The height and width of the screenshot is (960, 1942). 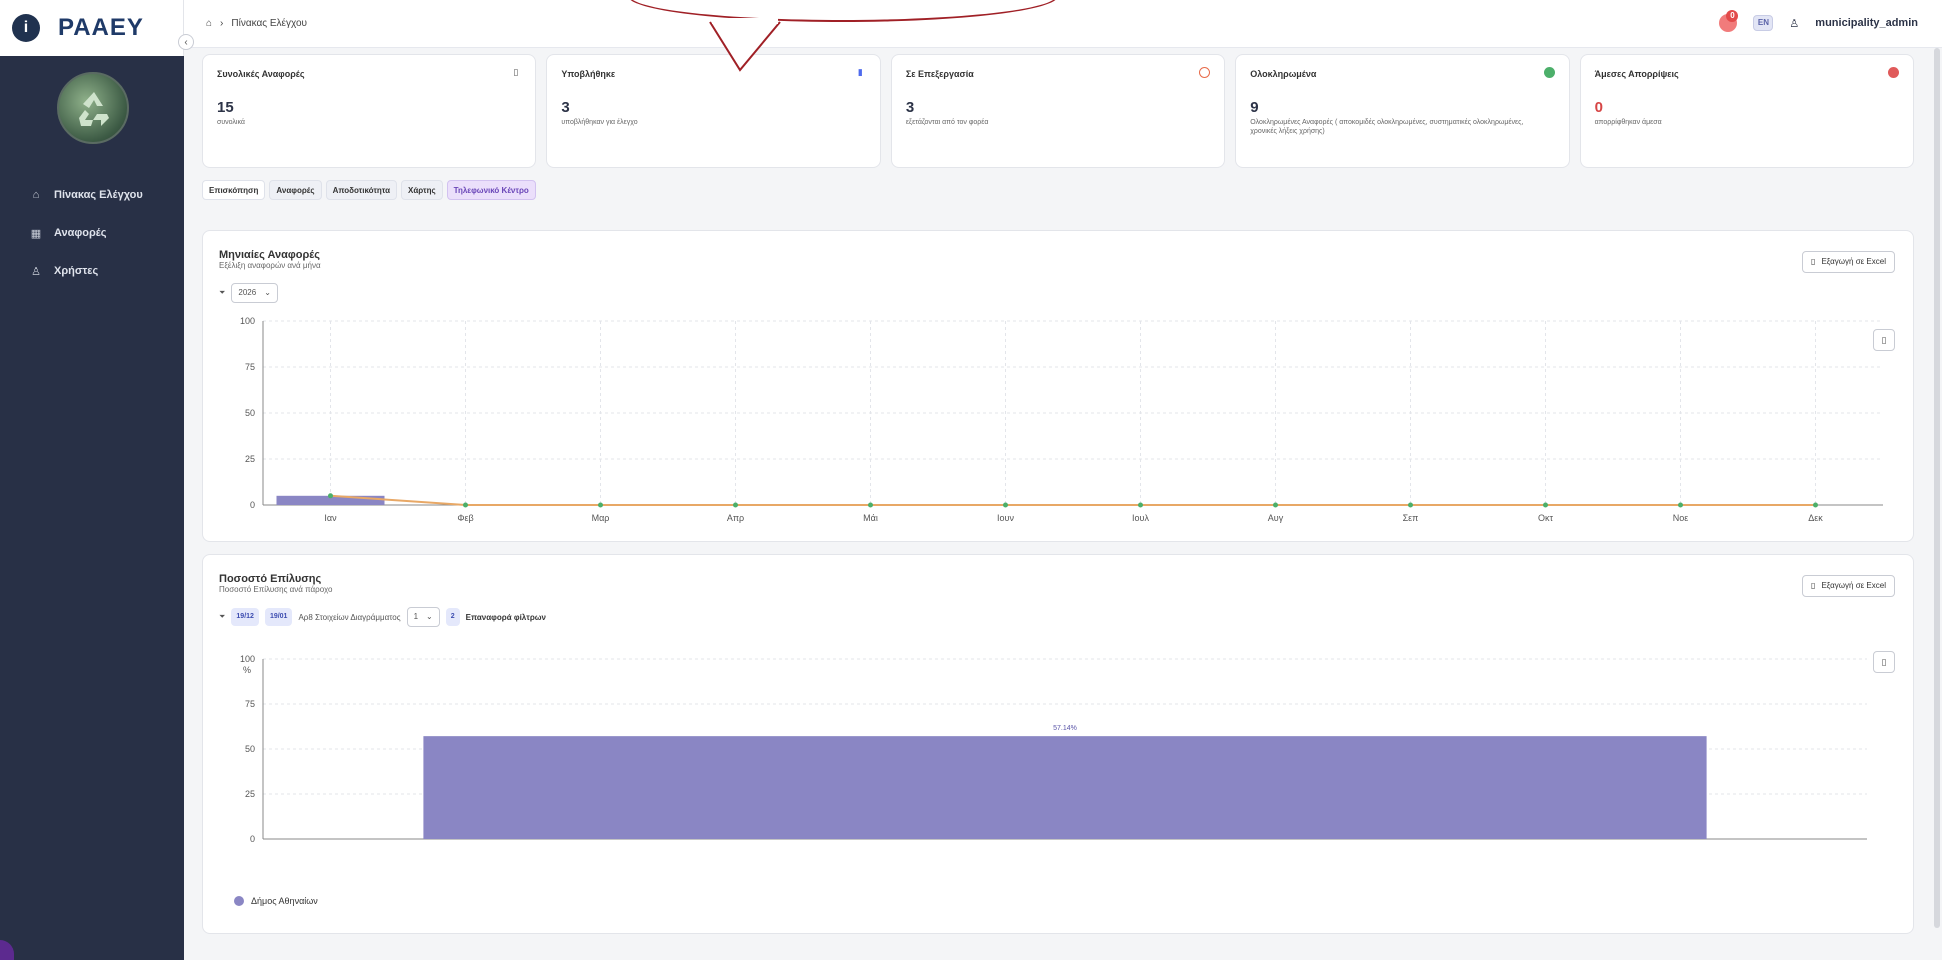 I want to click on check-circle-icon, so click(x=1549, y=72).